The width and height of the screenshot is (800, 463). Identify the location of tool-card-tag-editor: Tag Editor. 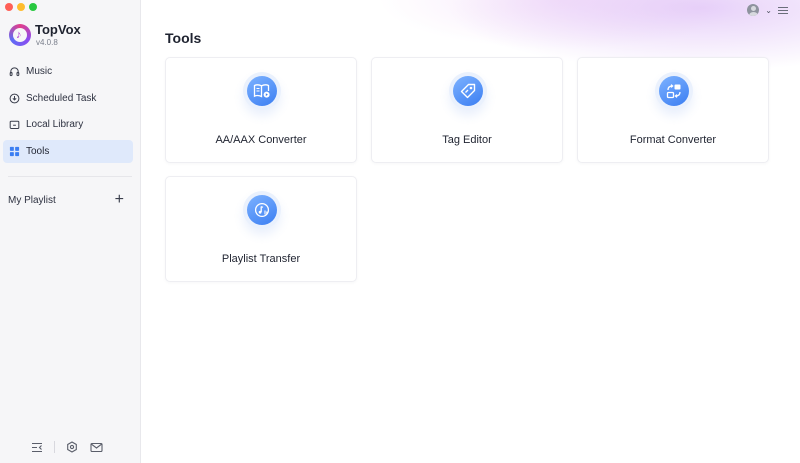
(467, 110).